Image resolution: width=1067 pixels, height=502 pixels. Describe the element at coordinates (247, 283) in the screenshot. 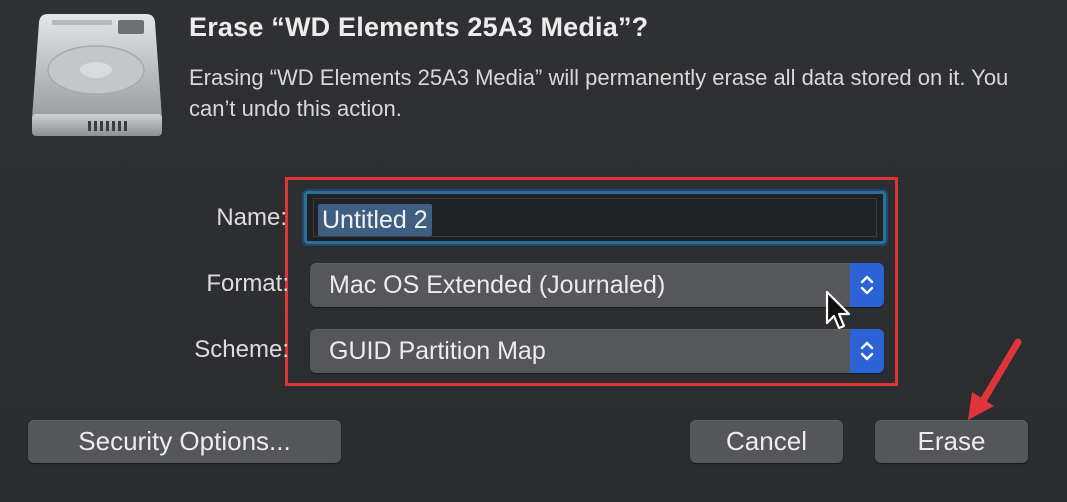

I see `format-label: Format:` at that location.